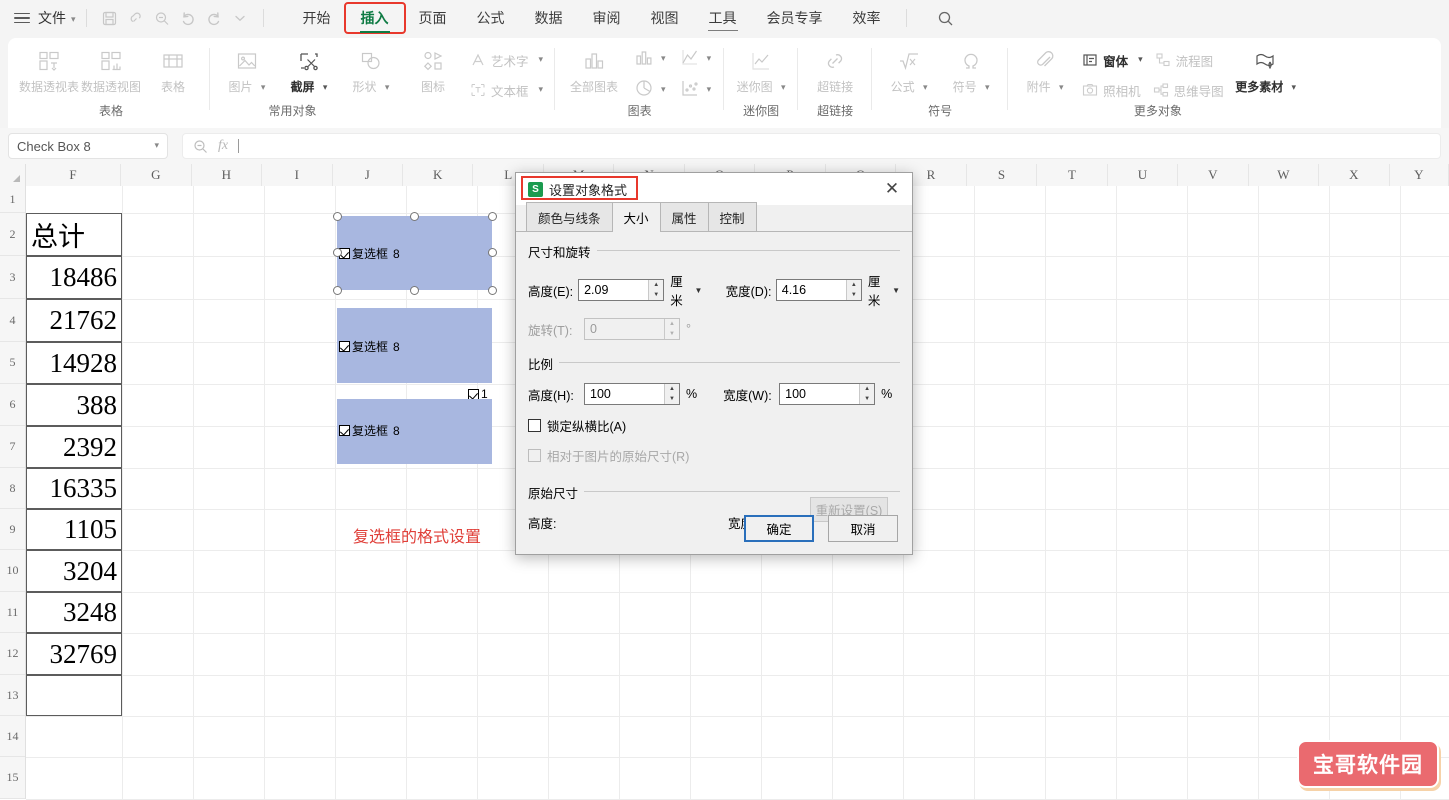 Image resolution: width=1449 pixels, height=800 pixels. What do you see at coordinates (732, 216) in the screenshot?
I see `dialog-tab-control: 控制` at bounding box center [732, 216].